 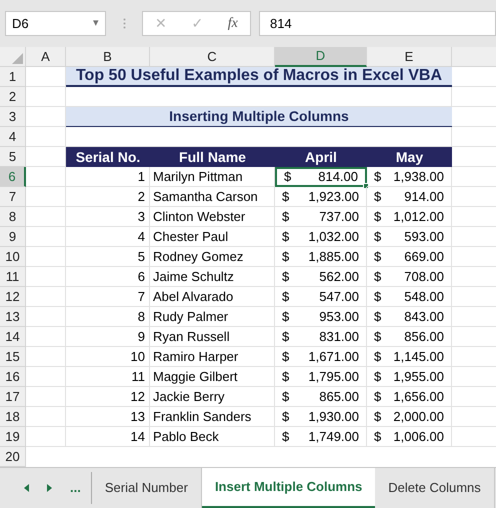 I want to click on amount-text: 1,930.00, so click(x=333, y=417).